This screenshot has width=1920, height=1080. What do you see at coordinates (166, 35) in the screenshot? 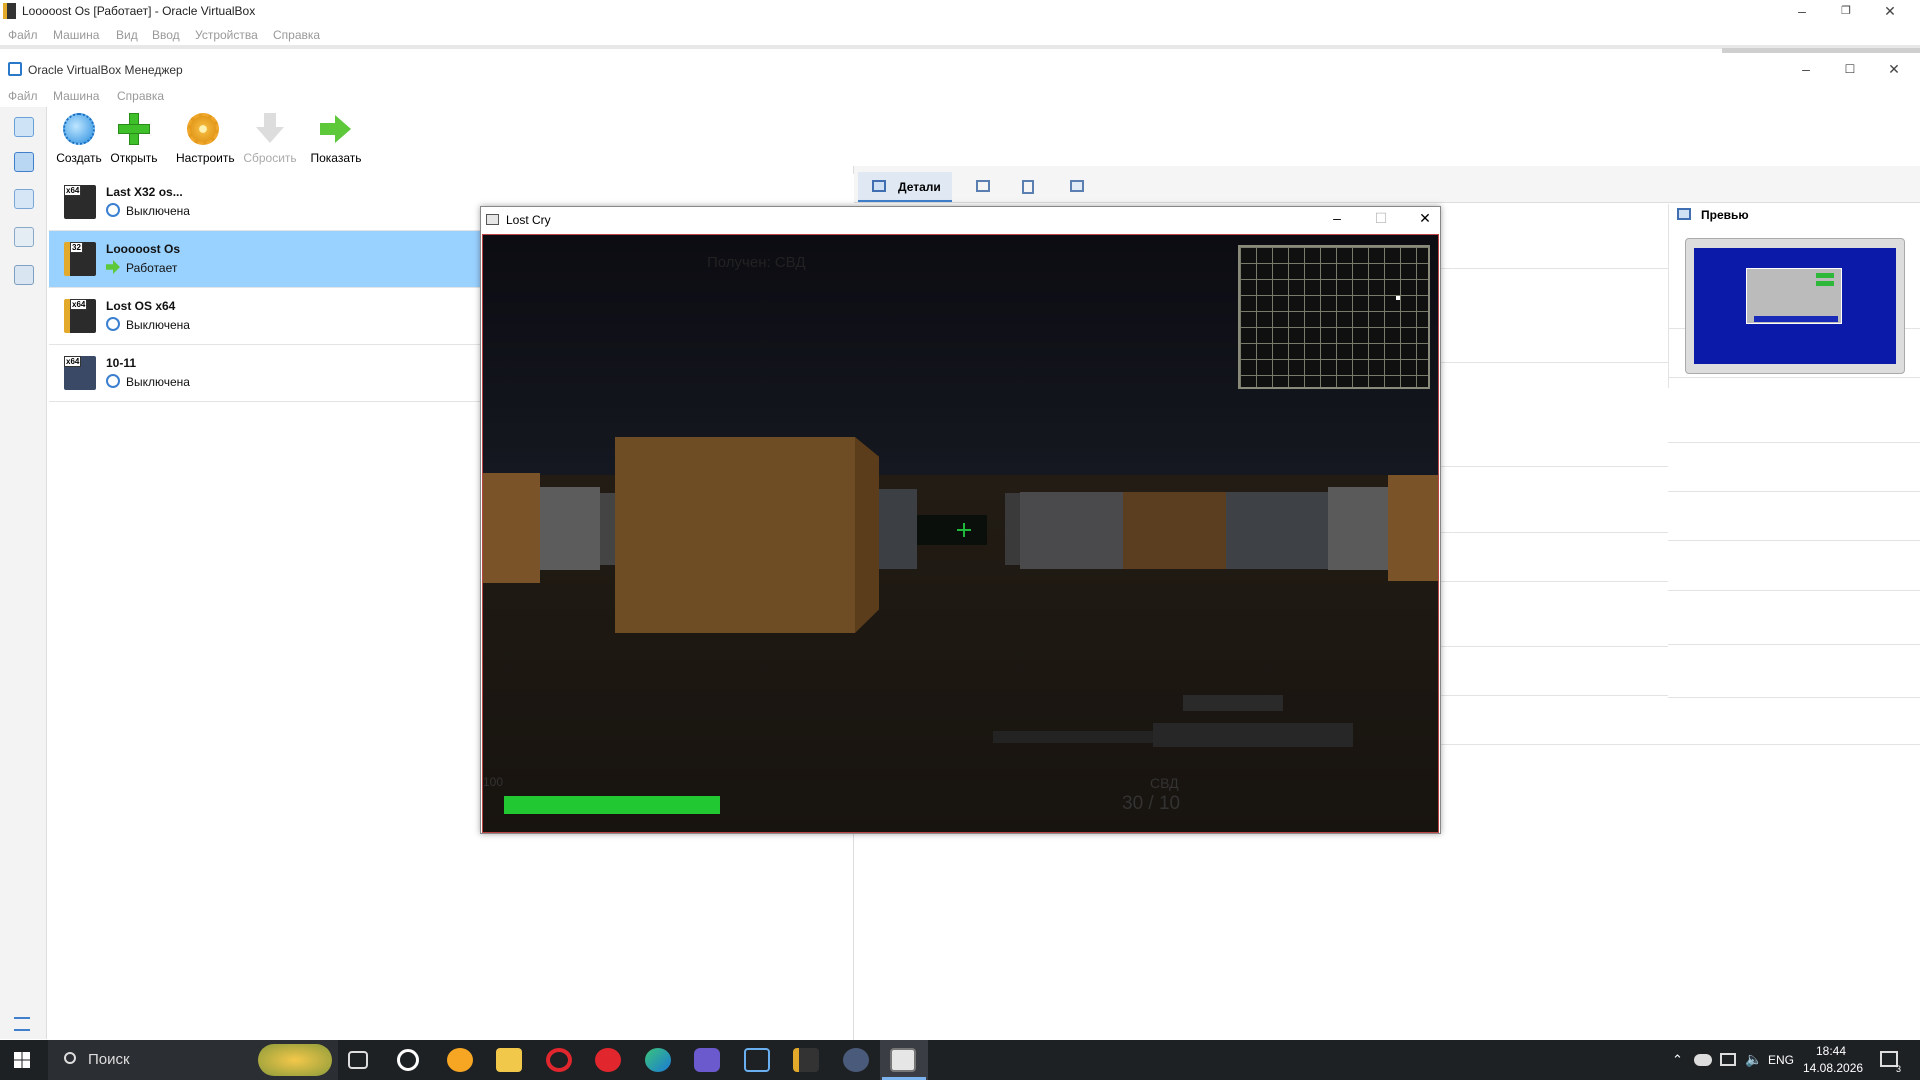
I see `menu-input: Ввод` at bounding box center [166, 35].